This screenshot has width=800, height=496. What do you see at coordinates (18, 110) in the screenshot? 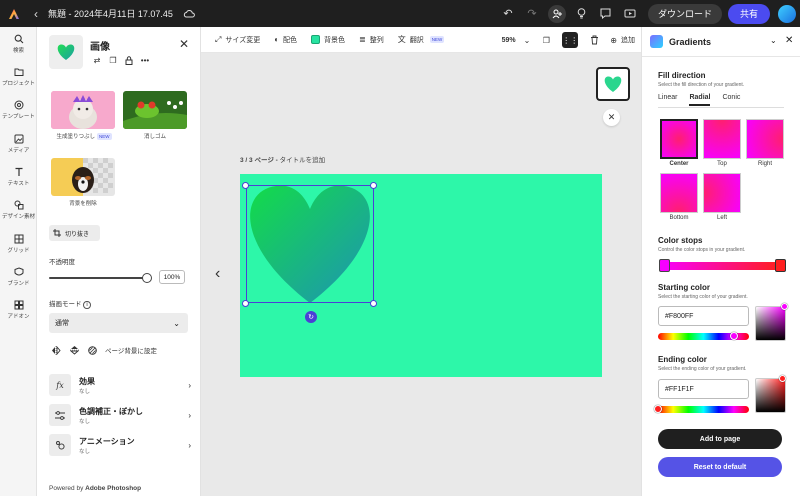
I see `rail-item-templates: テンプレート` at bounding box center [18, 110].